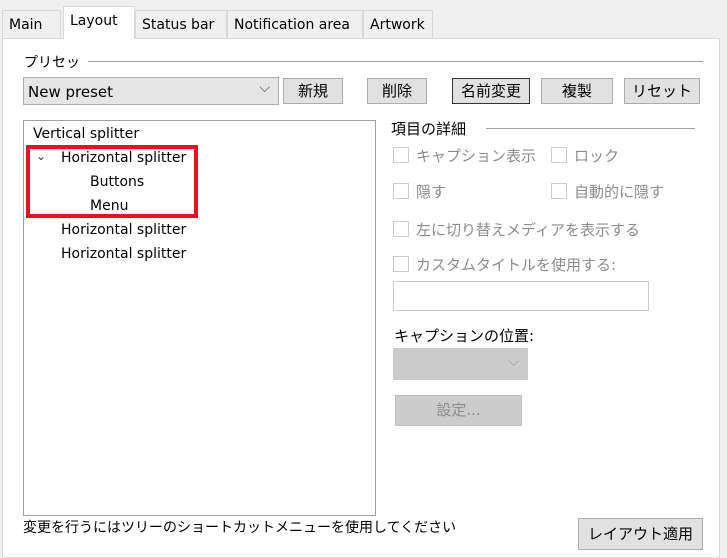 The image size is (727, 558). I want to click on tree-hint-text: 変更を行うにはツリーのショートカットメニューを使用してください, so click(240, 528).